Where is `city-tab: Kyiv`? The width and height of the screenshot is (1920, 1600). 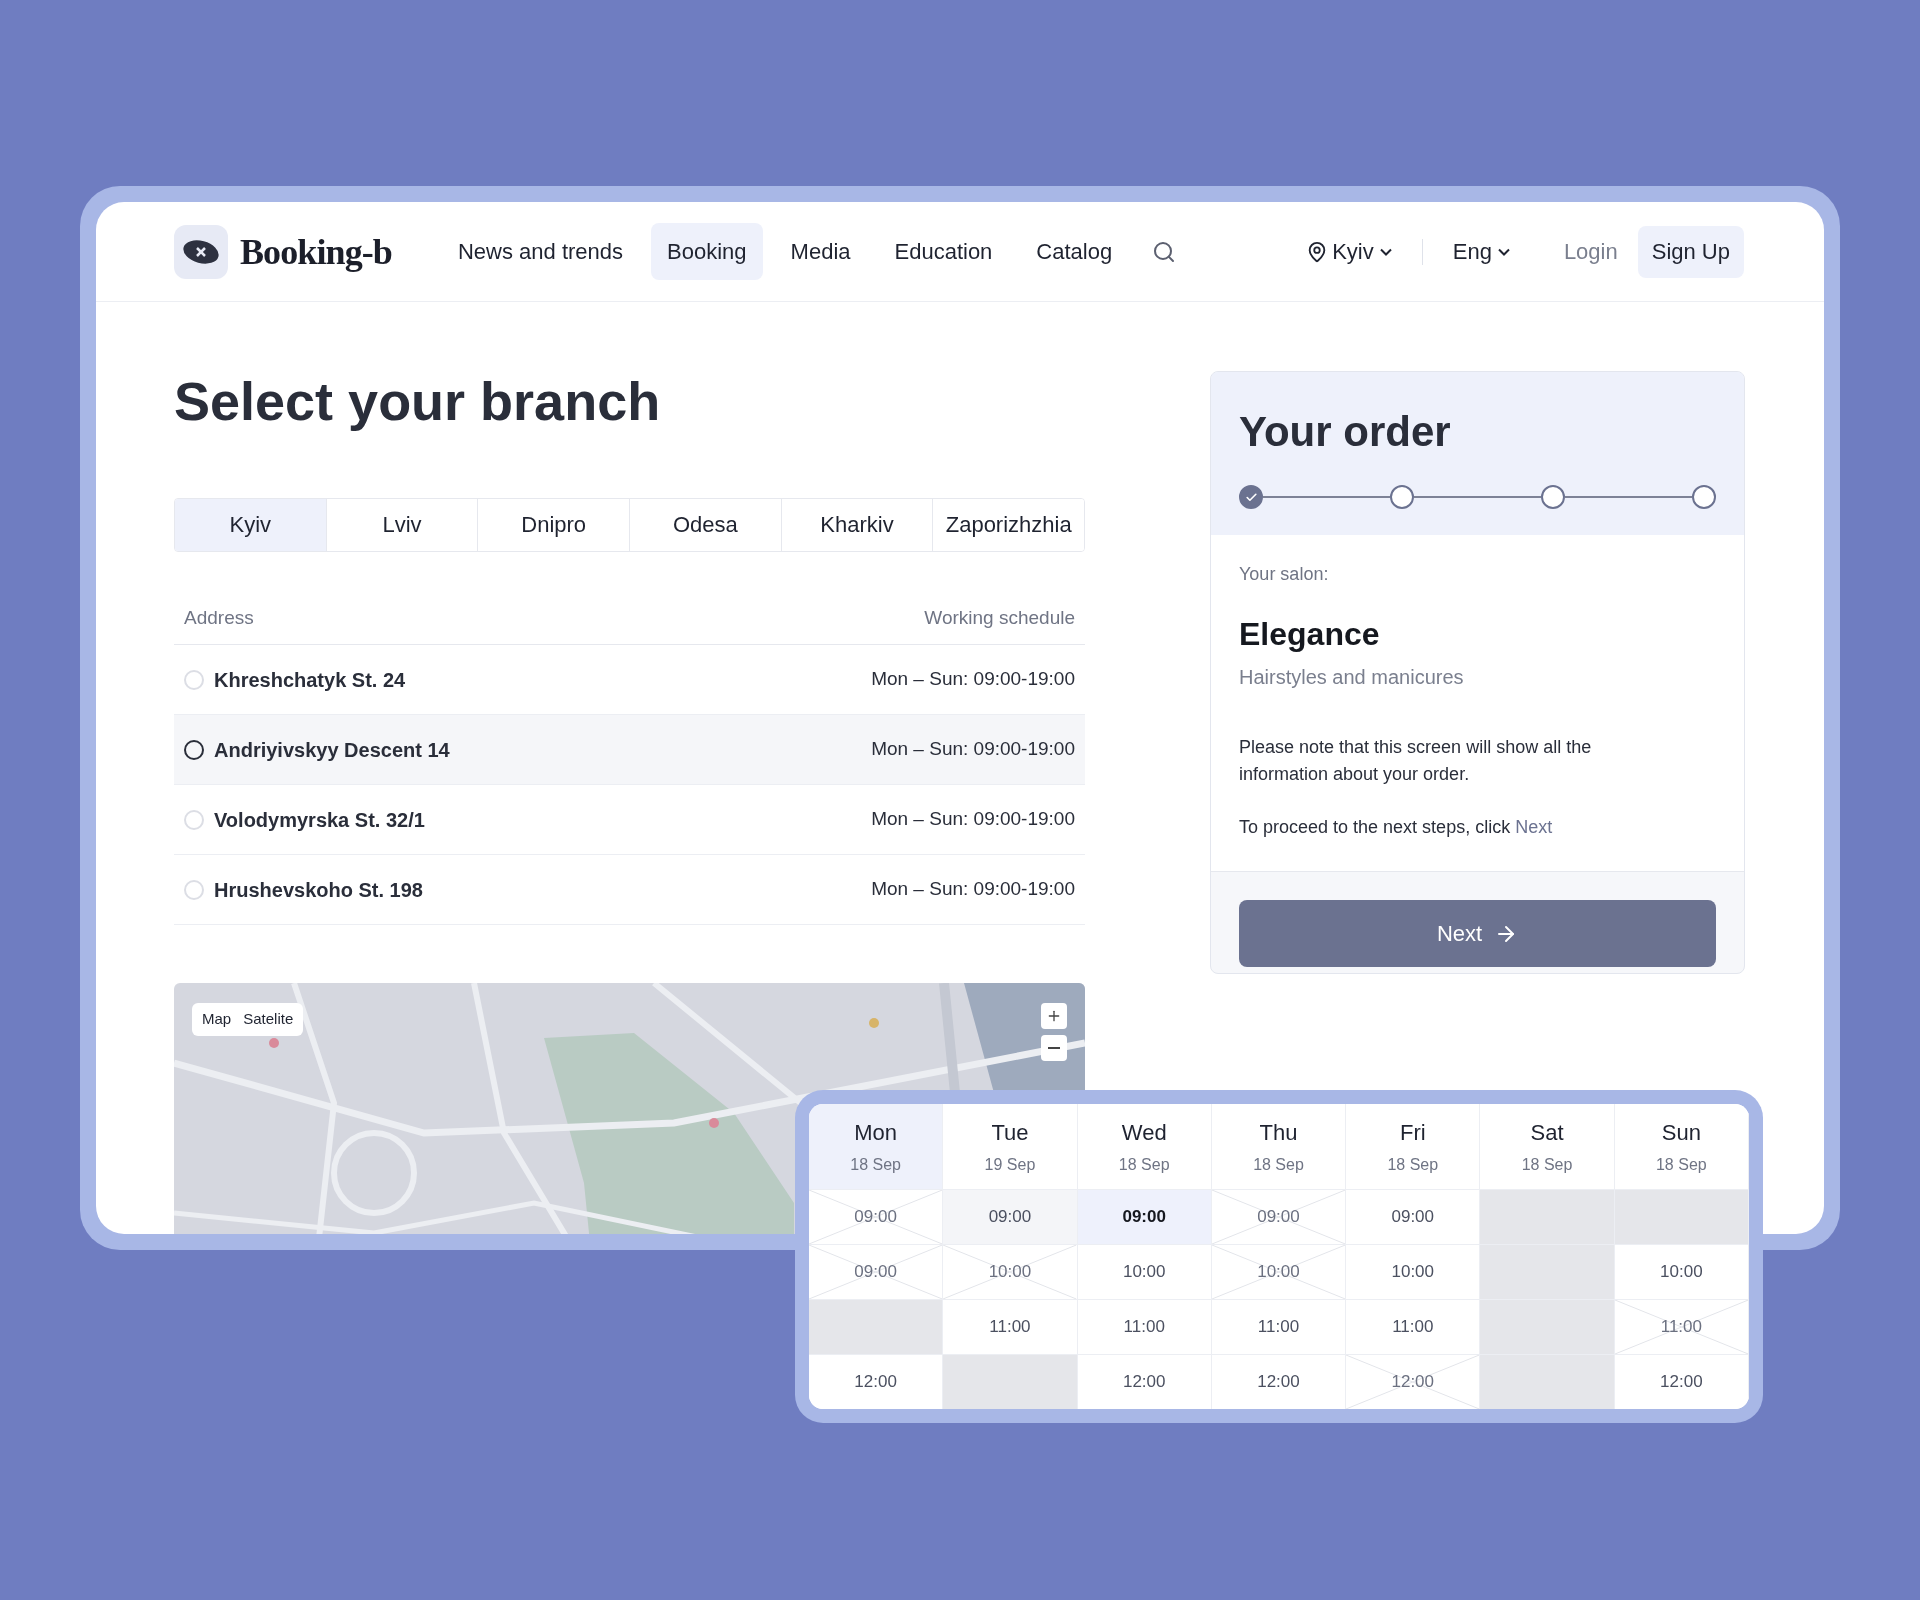 city-tab: Kyiv is located at coordinates (251, 524).